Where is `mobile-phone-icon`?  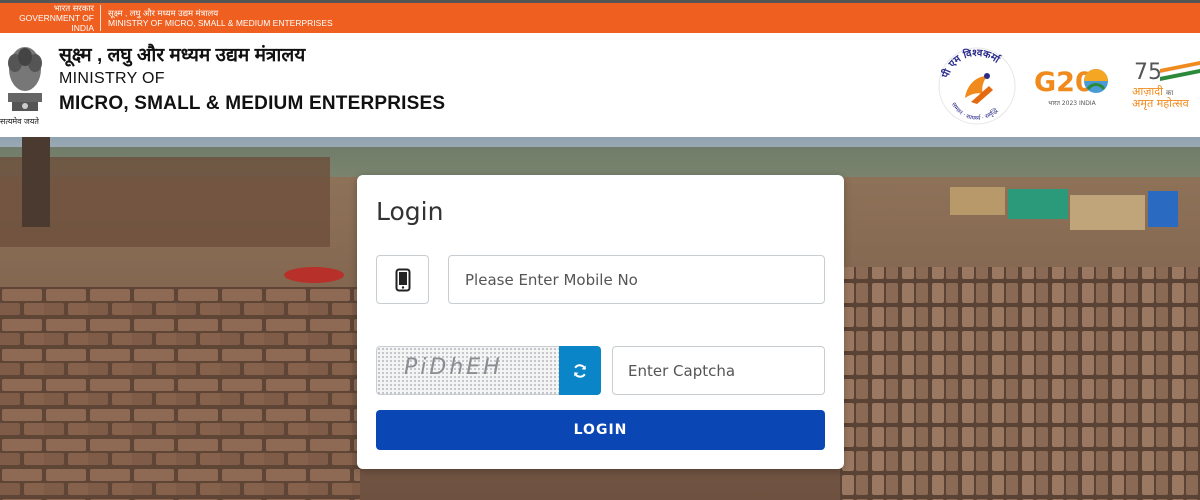
mobile-phone-icon is located at coordinates (402, 279).